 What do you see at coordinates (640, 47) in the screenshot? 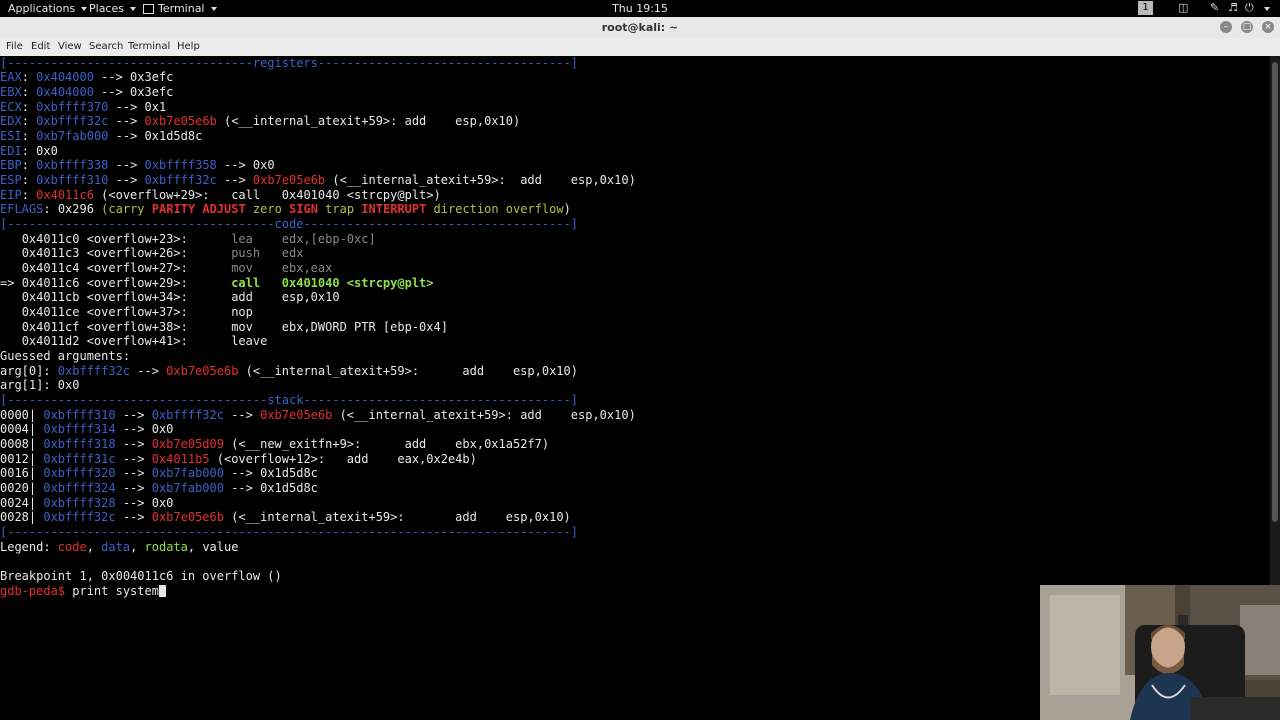
I see `menu-bar: File Edit View Search Terminal Help` at bounding box center [640, 47].